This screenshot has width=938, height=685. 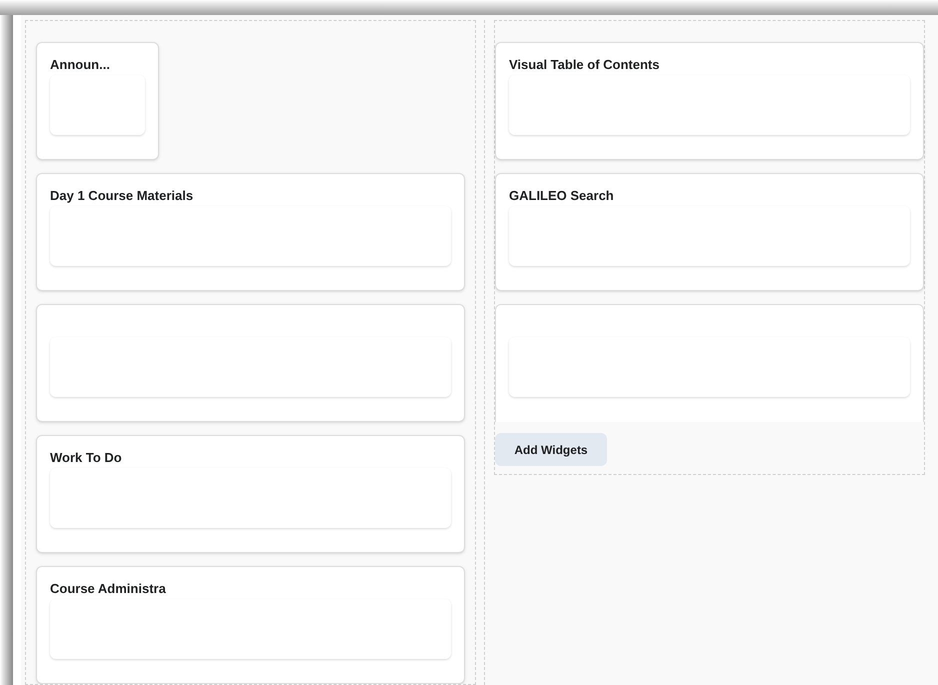 What do you see at coordinates (108, 589) in the screenshot?
I see `widget-title: Course Administra` at bounding box center [108, 589].